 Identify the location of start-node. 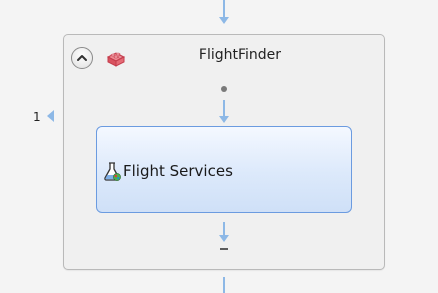
(224, 89).